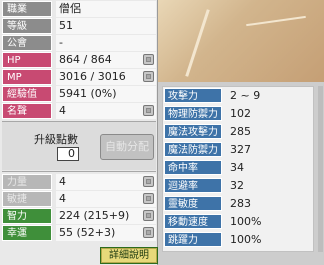 The width and height of the screenshot is (324, 265). What do you see at coordinates (193, 113) in the screenshot?
I see `detail-label: 物理防禦力` at bounding box center [193, 113].